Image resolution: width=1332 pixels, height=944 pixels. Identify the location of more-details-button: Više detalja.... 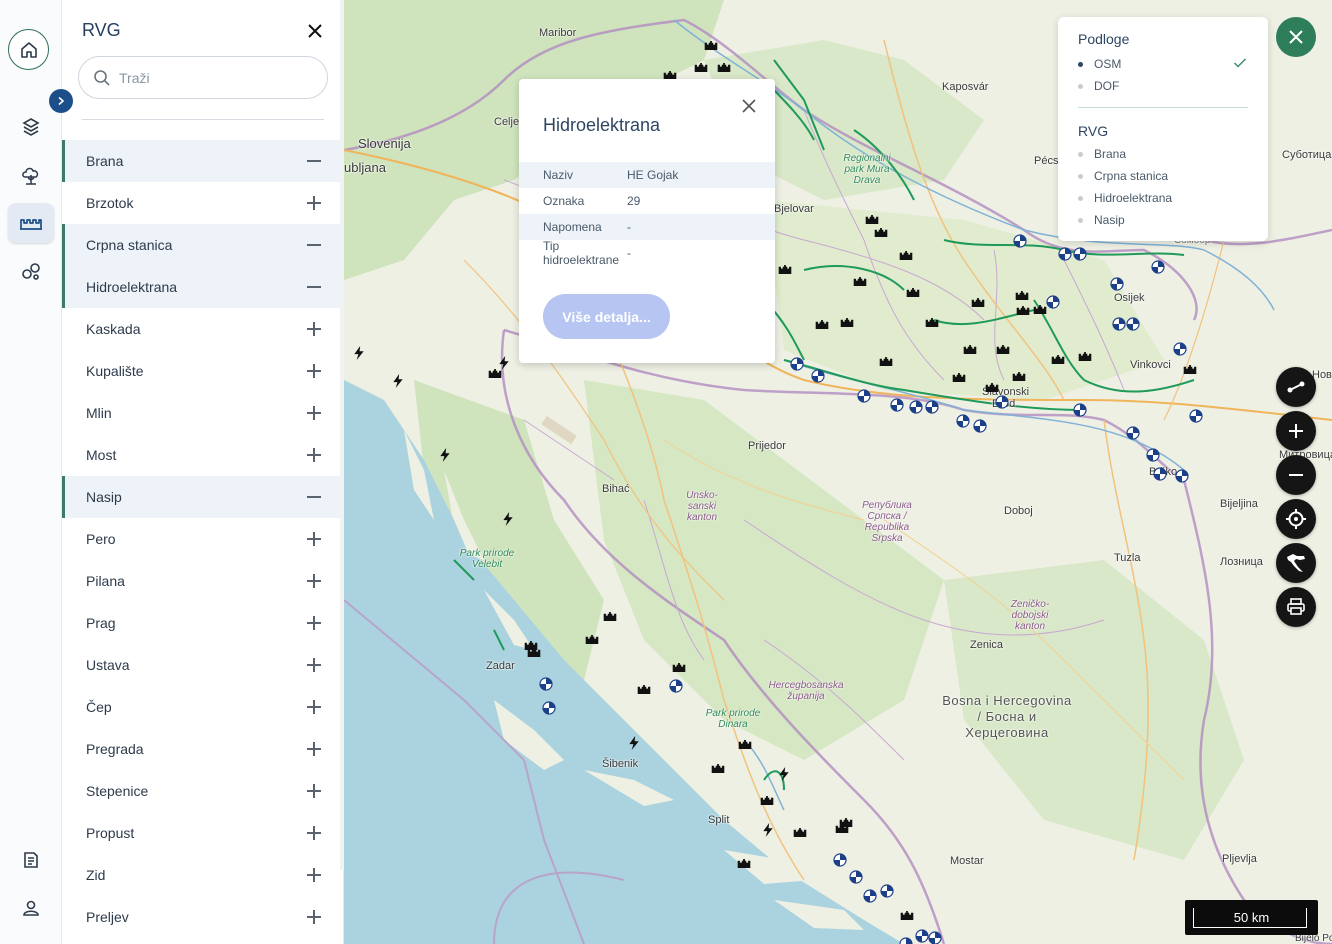
(606, 316).